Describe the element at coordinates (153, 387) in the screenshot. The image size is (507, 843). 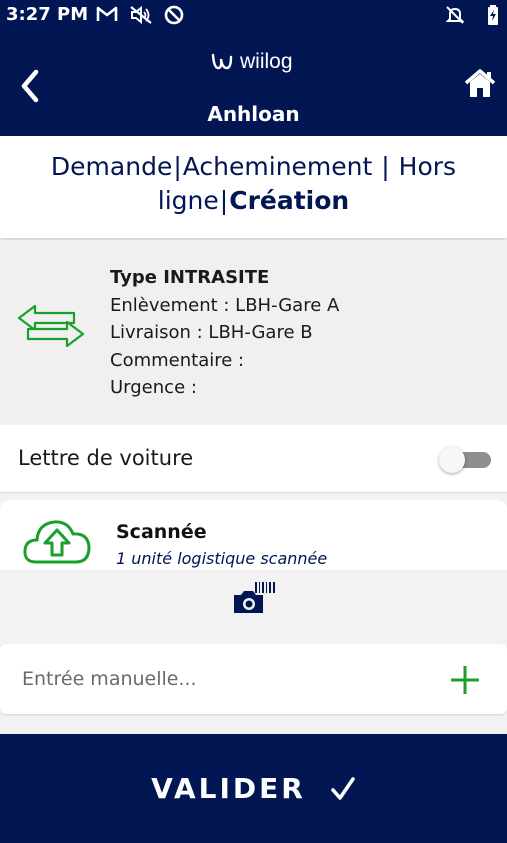
I see `urgency: Urgence :` at that location.